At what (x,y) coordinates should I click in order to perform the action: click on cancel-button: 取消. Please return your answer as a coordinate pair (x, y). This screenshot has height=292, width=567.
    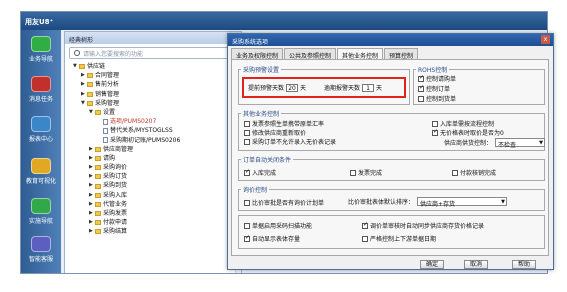
    Looking at the image, I should click on (476, 264).